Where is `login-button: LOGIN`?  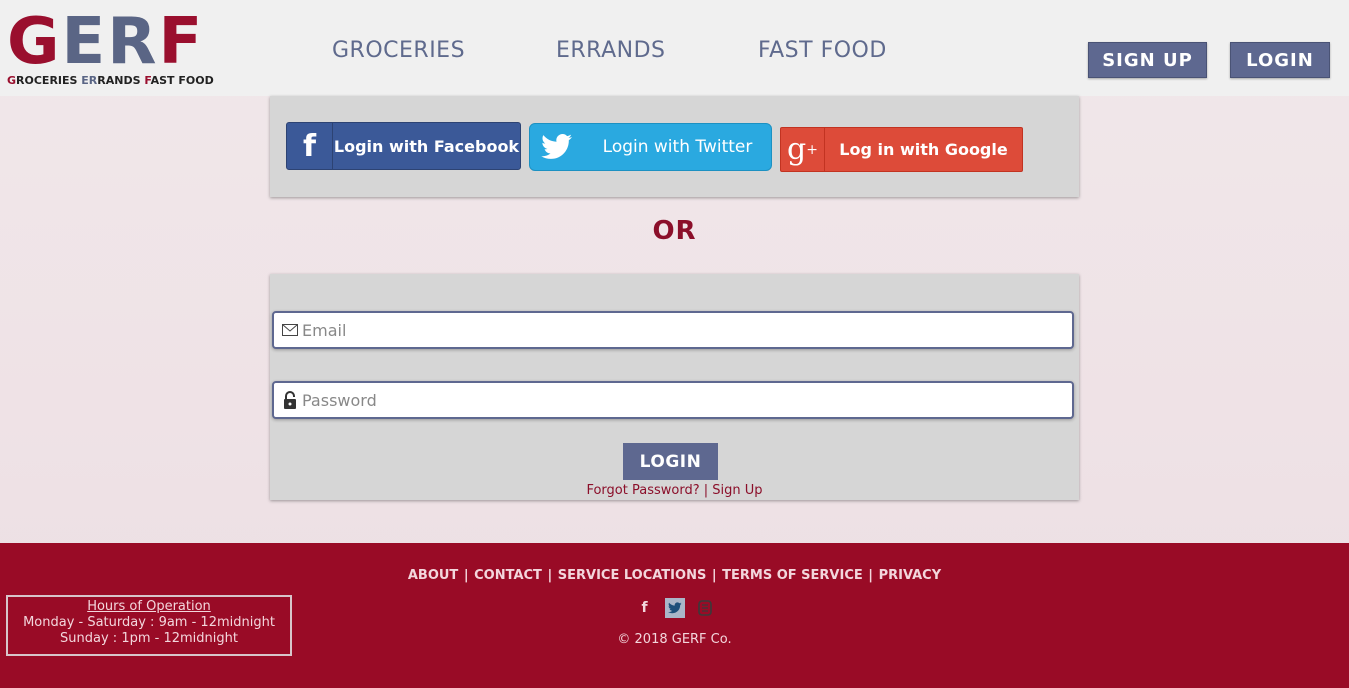
login-button: LOGIN is located at coordinates (670, 461).